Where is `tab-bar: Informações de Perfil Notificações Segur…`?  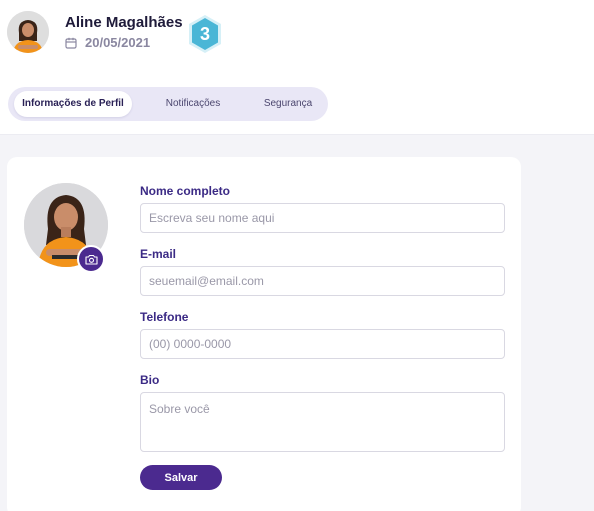 tab-bar: Informações de Perfil Notificações Segur… is located at coordinates (168, 104).